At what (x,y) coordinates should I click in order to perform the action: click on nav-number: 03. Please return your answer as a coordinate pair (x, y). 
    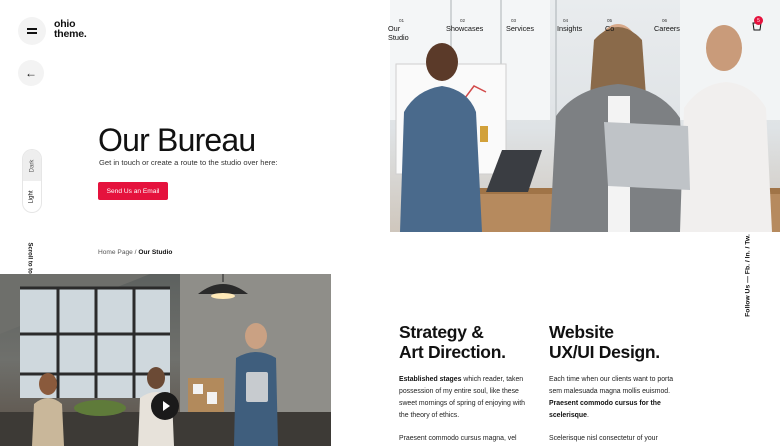
    Looking at the image, I should click on (514, 20).